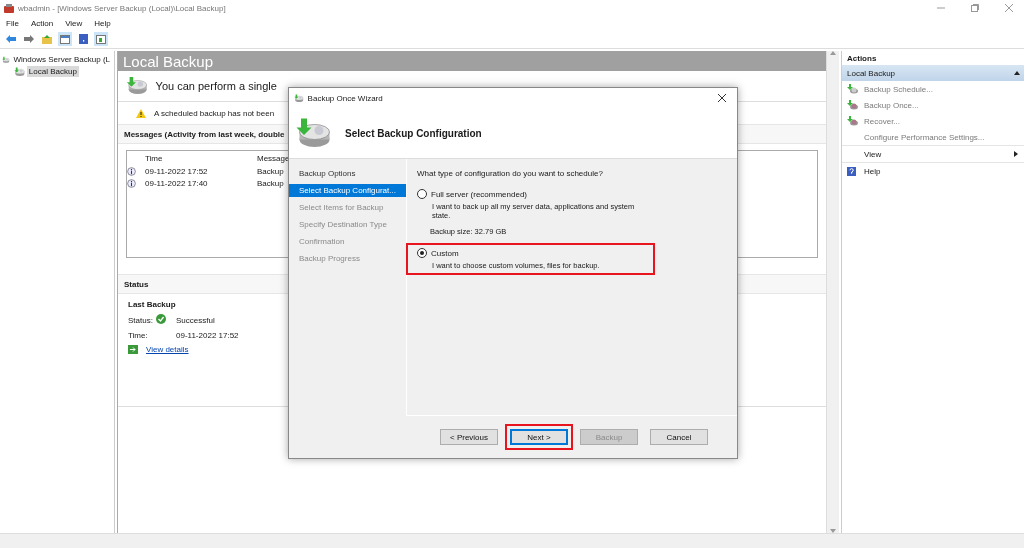 Image resolution: width=1024 pixels, height=548 pixels. Describe the element at coordinates (345, 98) in the screenshot. I see `dialog-title: Backup Once Wizard` at that location.